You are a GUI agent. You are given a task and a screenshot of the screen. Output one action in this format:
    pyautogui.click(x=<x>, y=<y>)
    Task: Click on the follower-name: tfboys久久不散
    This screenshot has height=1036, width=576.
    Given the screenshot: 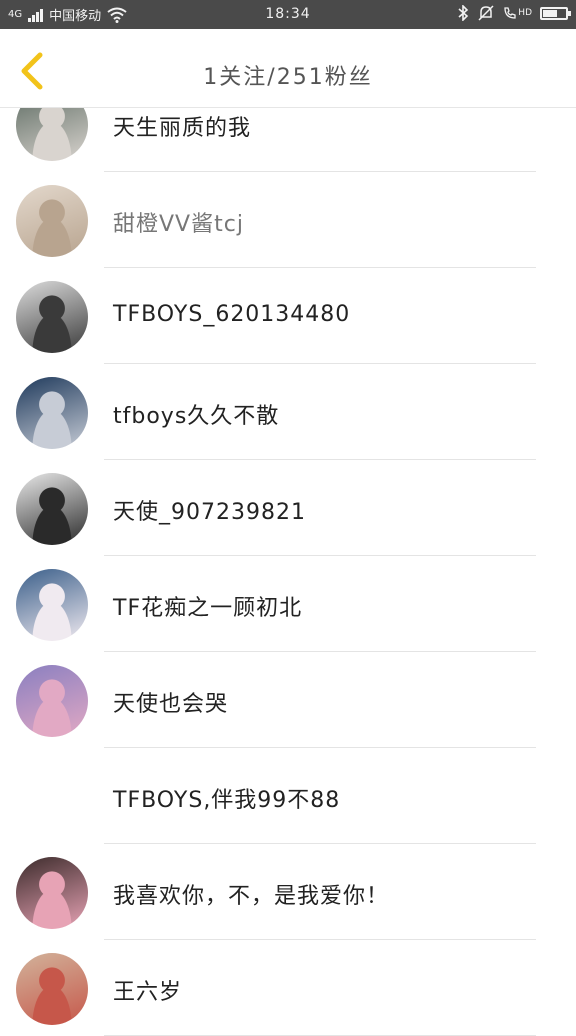 What is the action you would take?
    pyautogui.click(x=196, y=416)
    